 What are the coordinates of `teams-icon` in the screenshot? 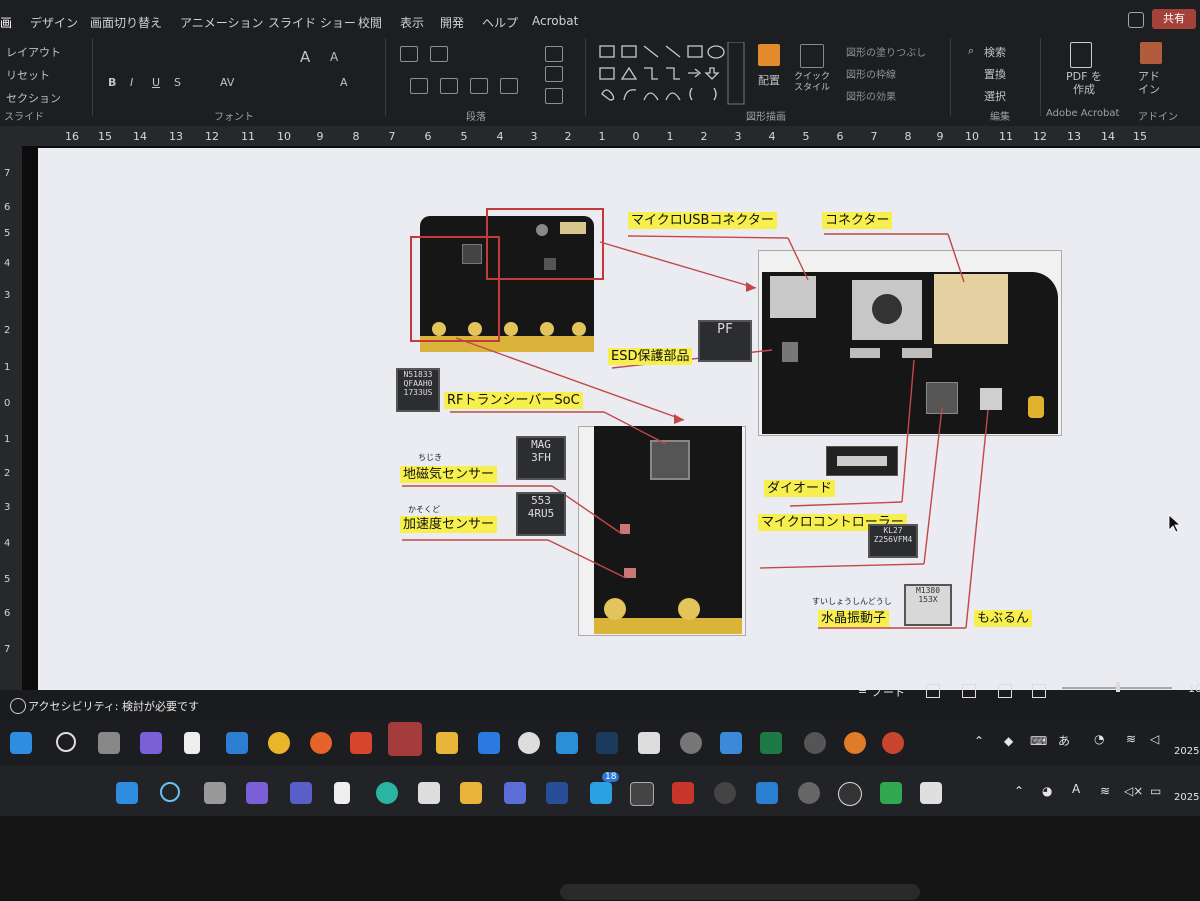 It's located at (301, 793).